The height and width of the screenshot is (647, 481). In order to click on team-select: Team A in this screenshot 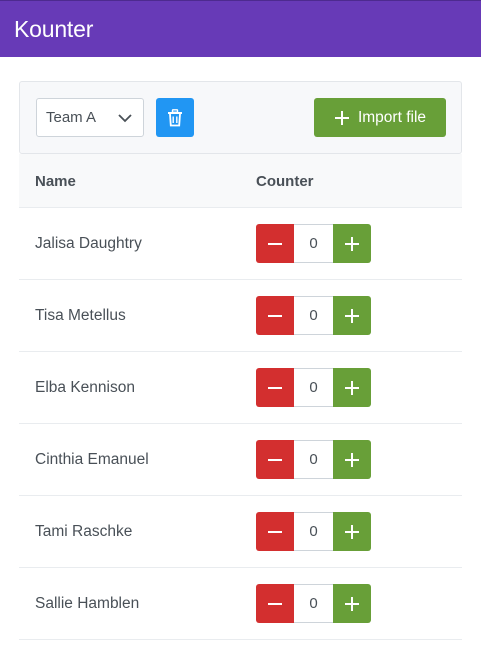, I will do `click(90, 117)`.